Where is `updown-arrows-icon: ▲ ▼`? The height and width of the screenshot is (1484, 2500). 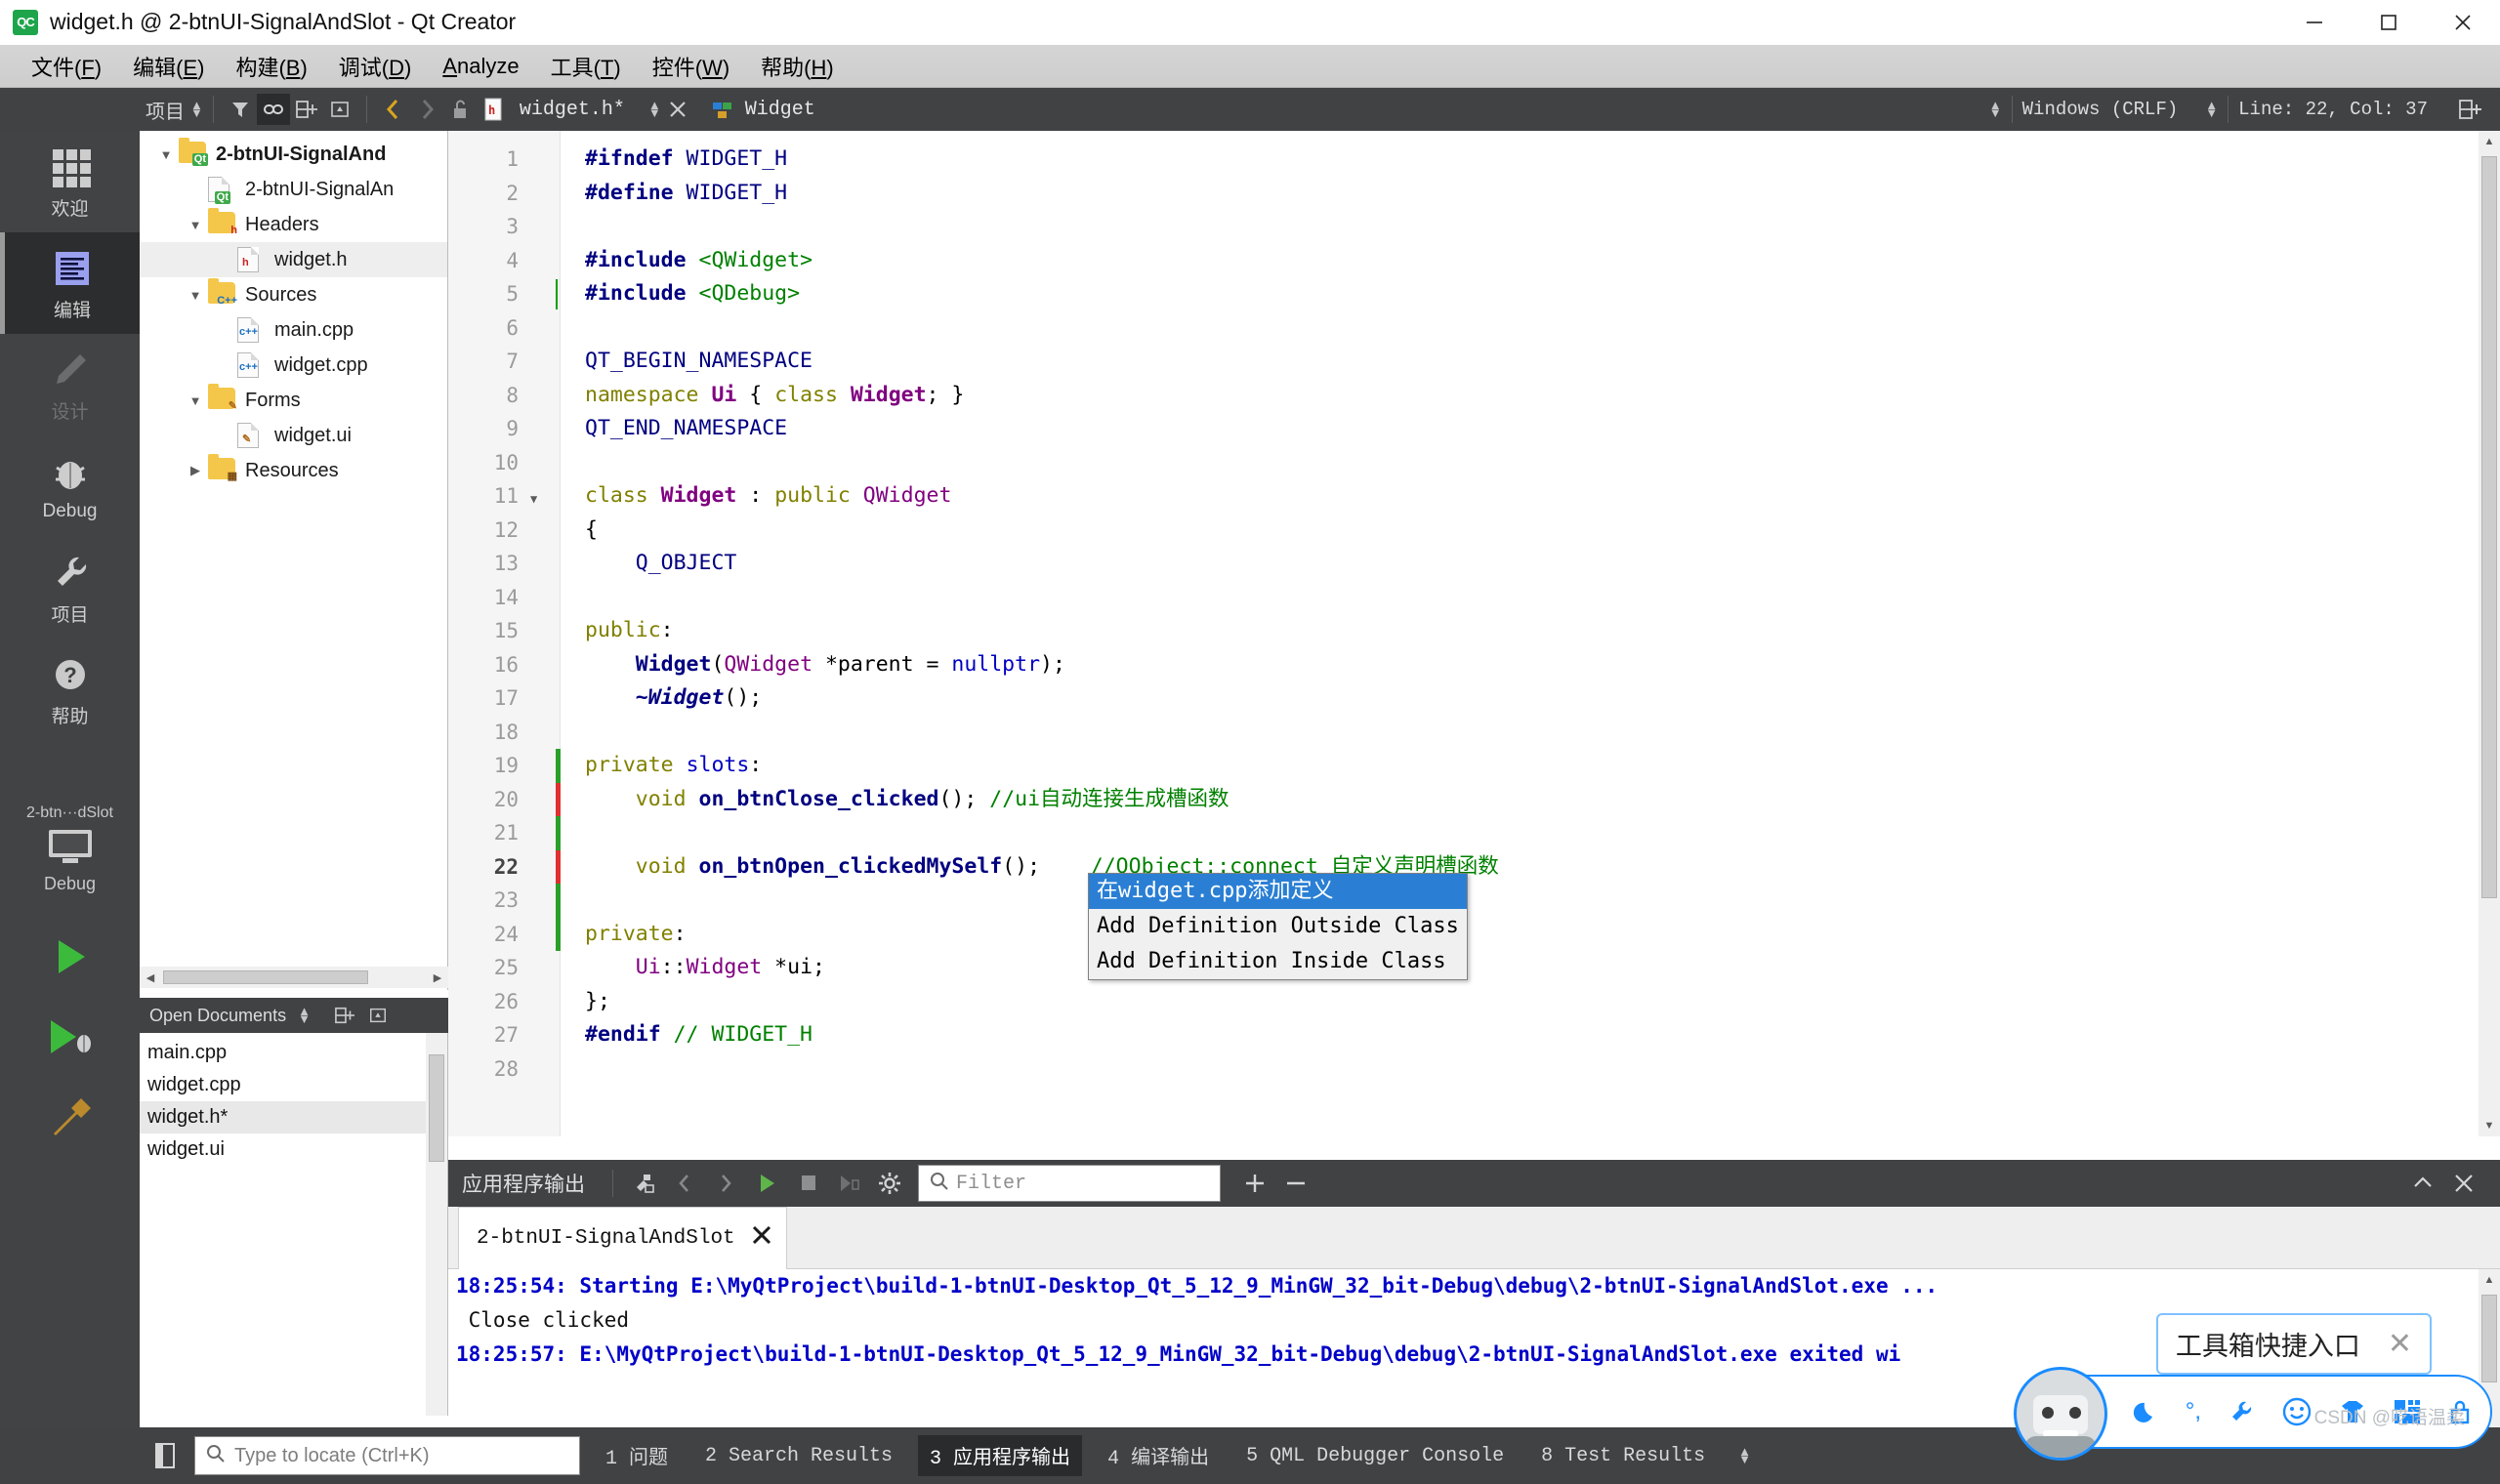 updown-arrows-icon: ▲ ▼ is located at coordinates (1744, 1455).